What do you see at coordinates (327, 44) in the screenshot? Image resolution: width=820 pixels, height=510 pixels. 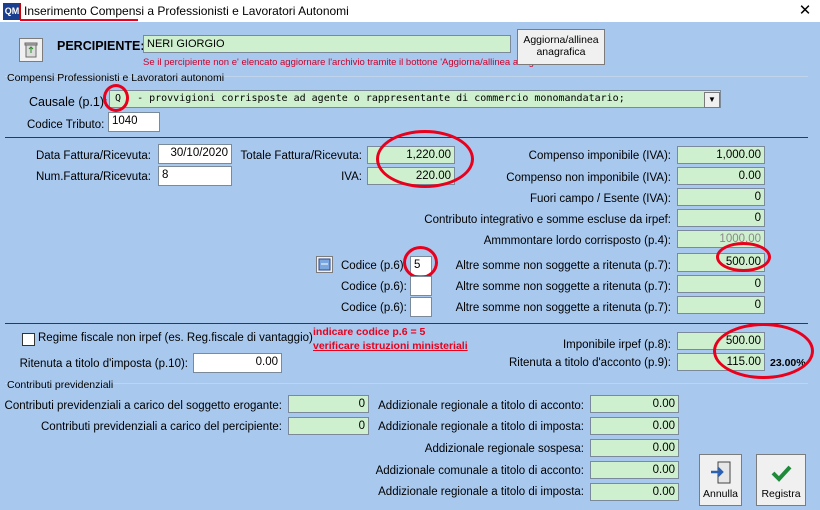 I see `percipiente-field: NERI GIORGIO` at bounding box center [327, 44].